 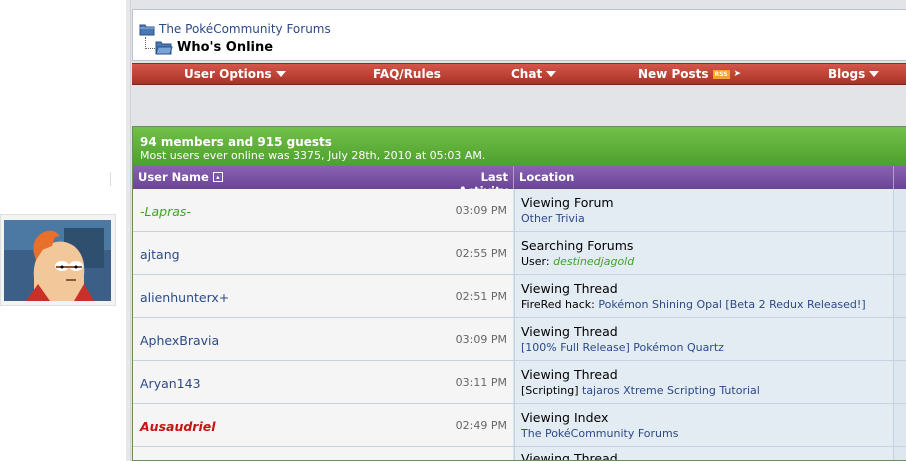 I want to click on user-cell: ajtang 02:55 PM, so click(x=323, y=253).